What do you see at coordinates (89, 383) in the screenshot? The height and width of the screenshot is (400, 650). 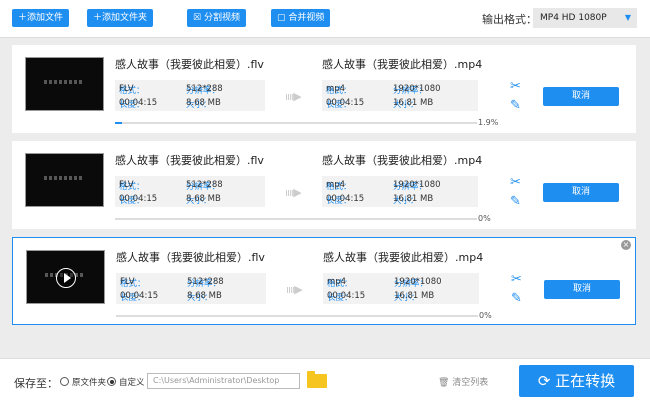 I see `source-folder-label: 原文件夹` at bounding box center [89, 383].